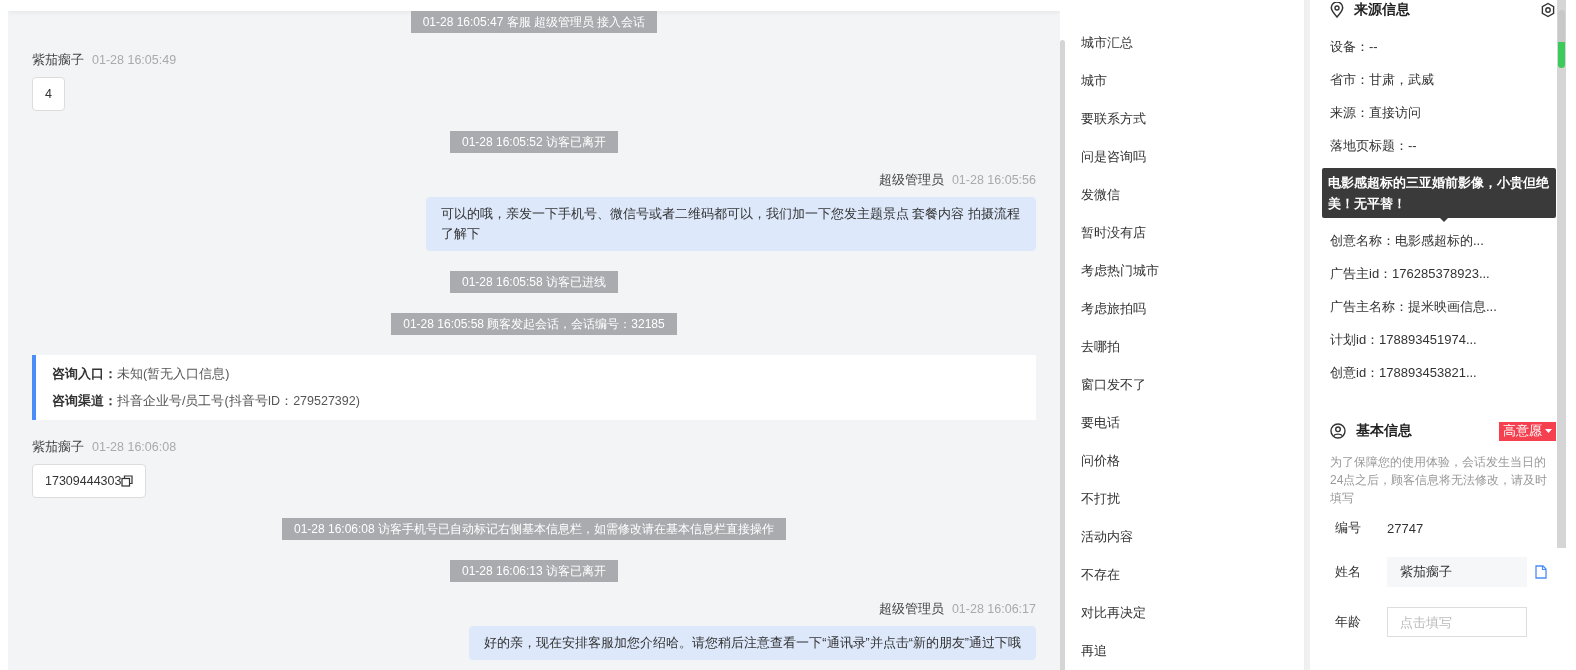 The image size is (1576, 670). Describe the element at coordinates (1548, 10) in the screenshot. I see `settings-icon` at that location.